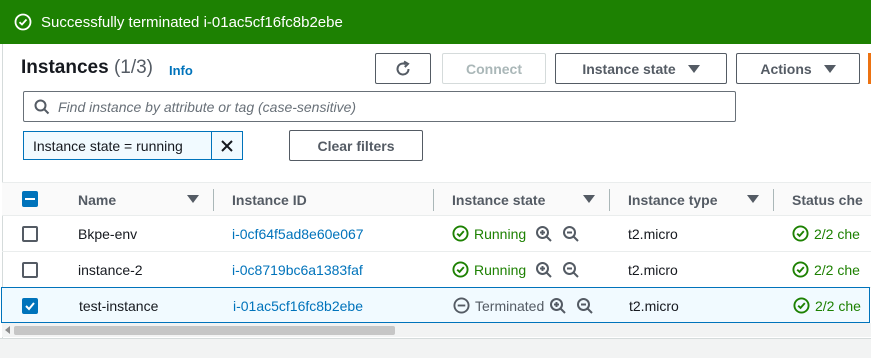 This screenshot has width=871, height=358. What do you see at coordinates (297, 269) in the screenshot?
I see `instance-id-link: i-0c8719bc6a1383faf` at bounding box center [297, 269].